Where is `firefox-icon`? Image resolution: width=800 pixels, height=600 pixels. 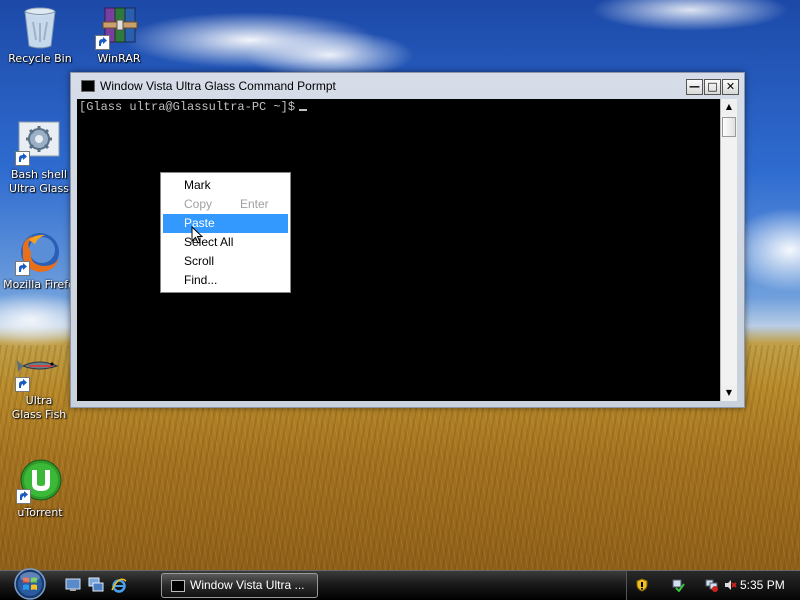
firefox-icon is located at coordinates (39, 253).